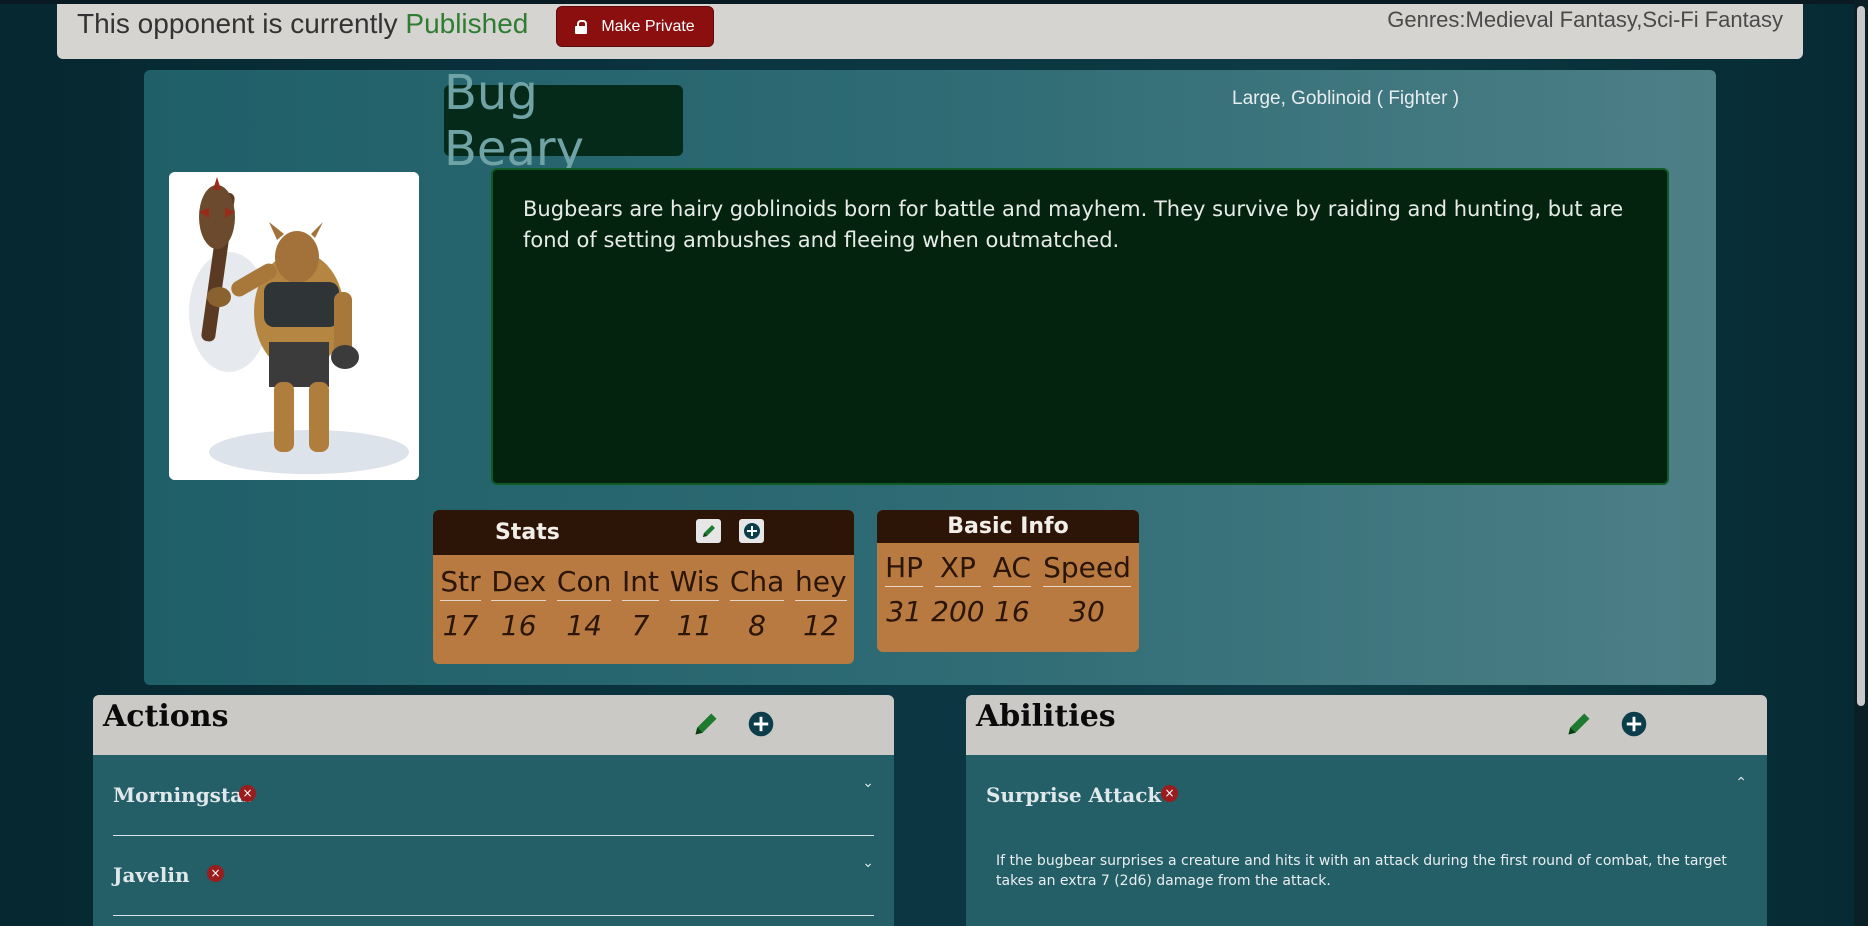  I want to click on basic-info-grid: HP 31 XP 200 AC 16 Speed 30, so click(1008, 585).